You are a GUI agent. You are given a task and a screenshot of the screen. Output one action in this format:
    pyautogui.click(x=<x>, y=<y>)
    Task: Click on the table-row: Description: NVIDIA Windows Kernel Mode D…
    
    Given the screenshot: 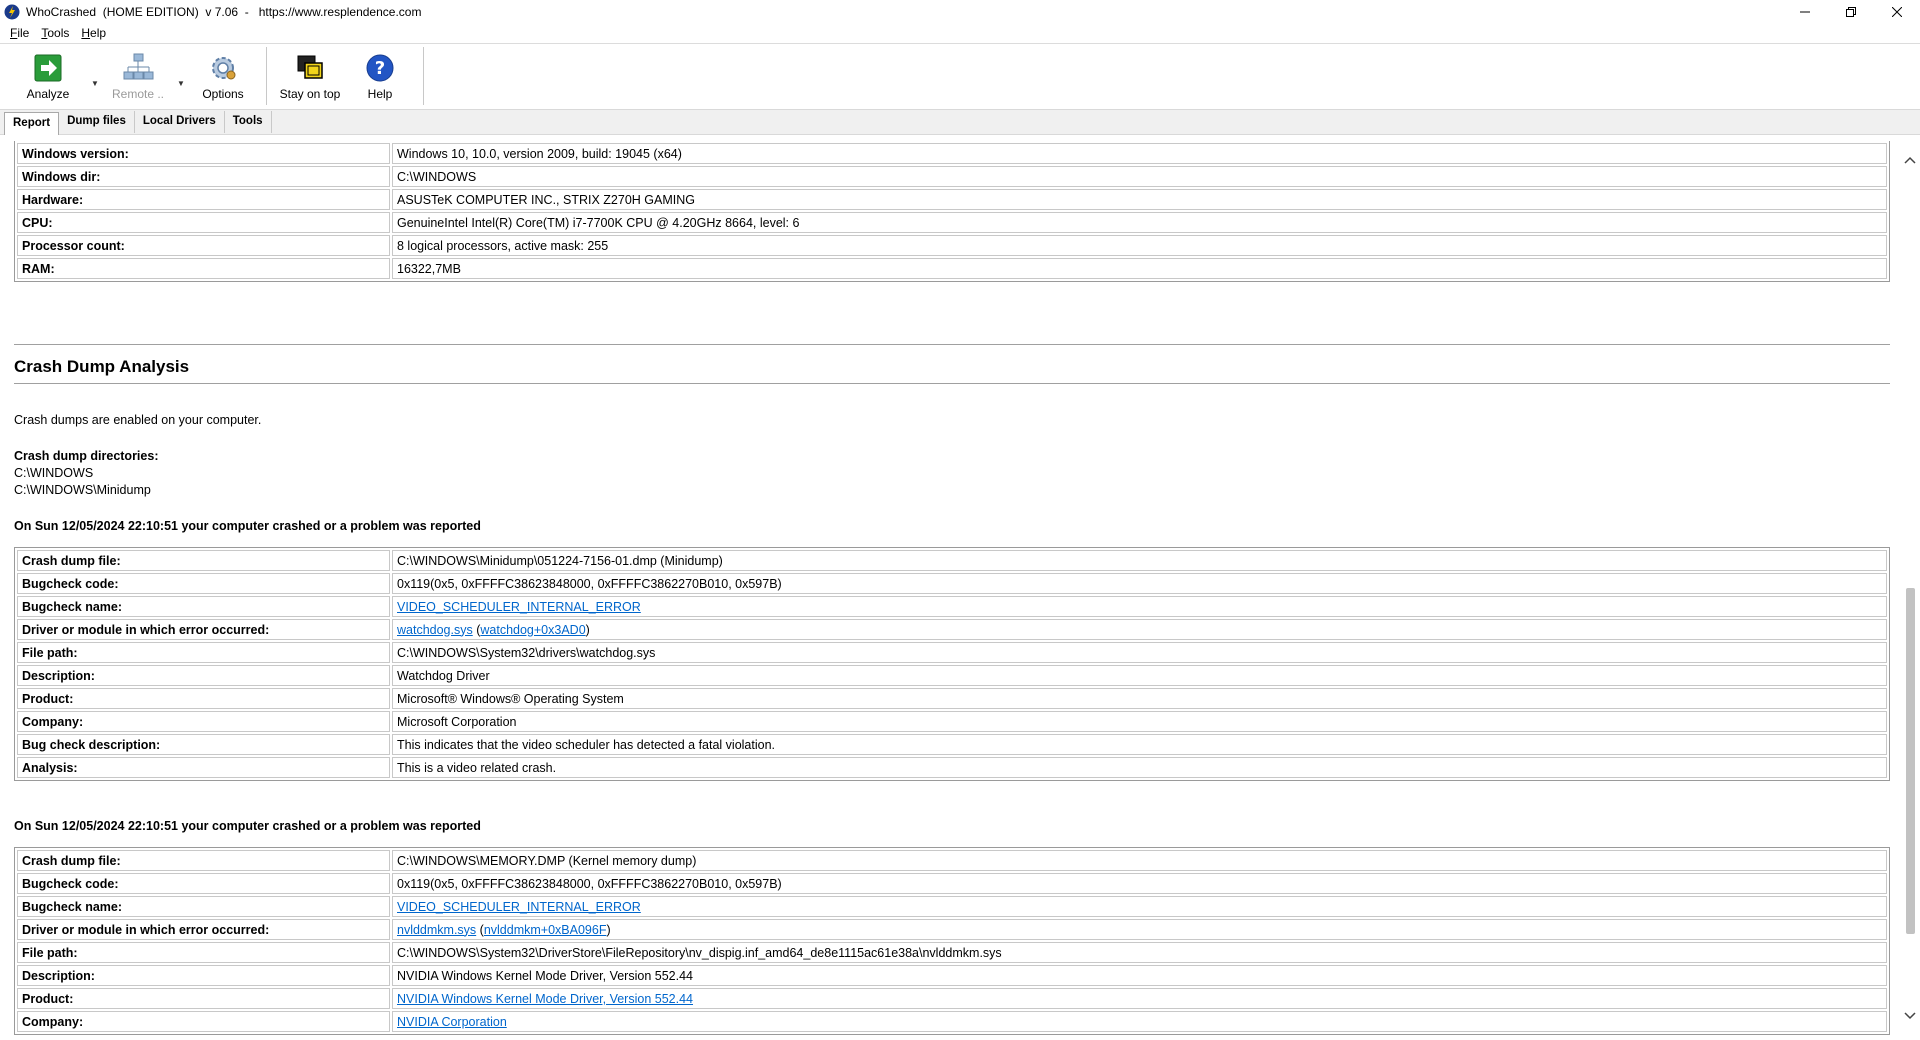 What is the action you would take?
    pyautogui.click(x=952, y=975)
    